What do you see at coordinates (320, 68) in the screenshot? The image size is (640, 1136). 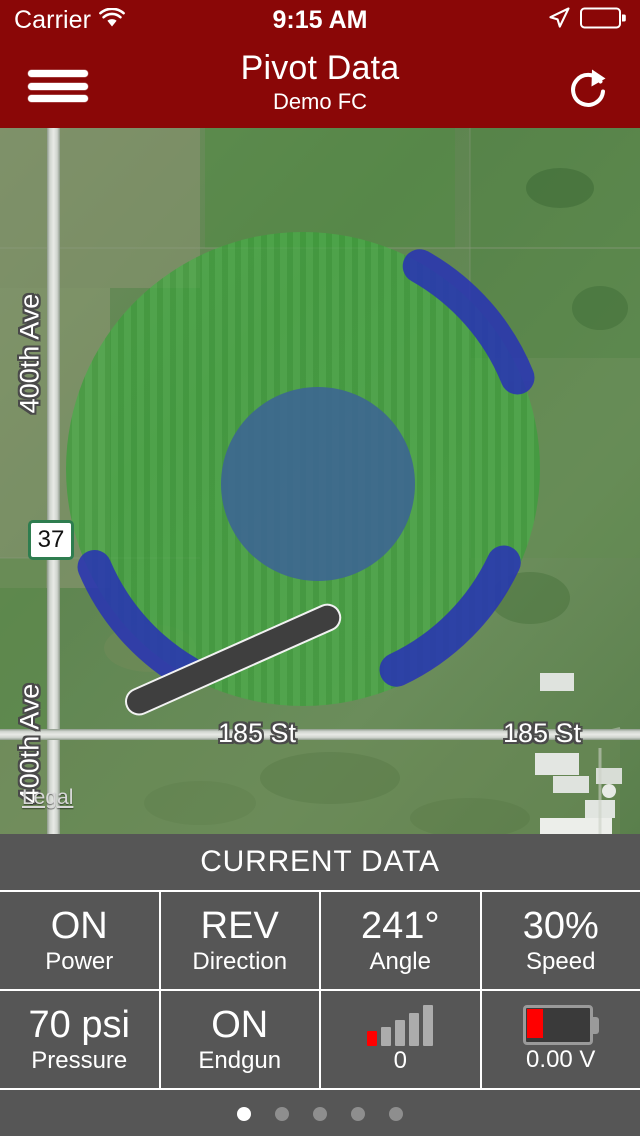 I see `page-title: Pivot Data` at bounding box center [320, 68].